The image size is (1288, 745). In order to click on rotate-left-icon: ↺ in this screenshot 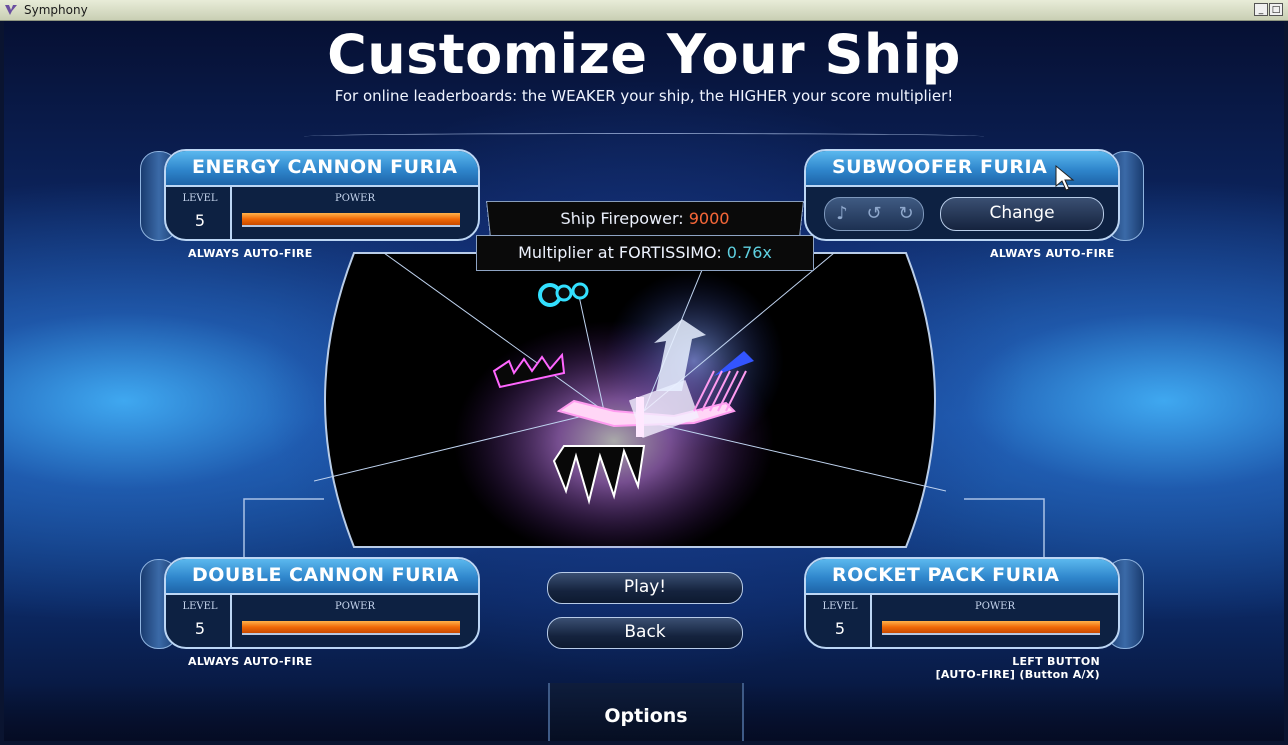, I will do `click(874, 214)`.